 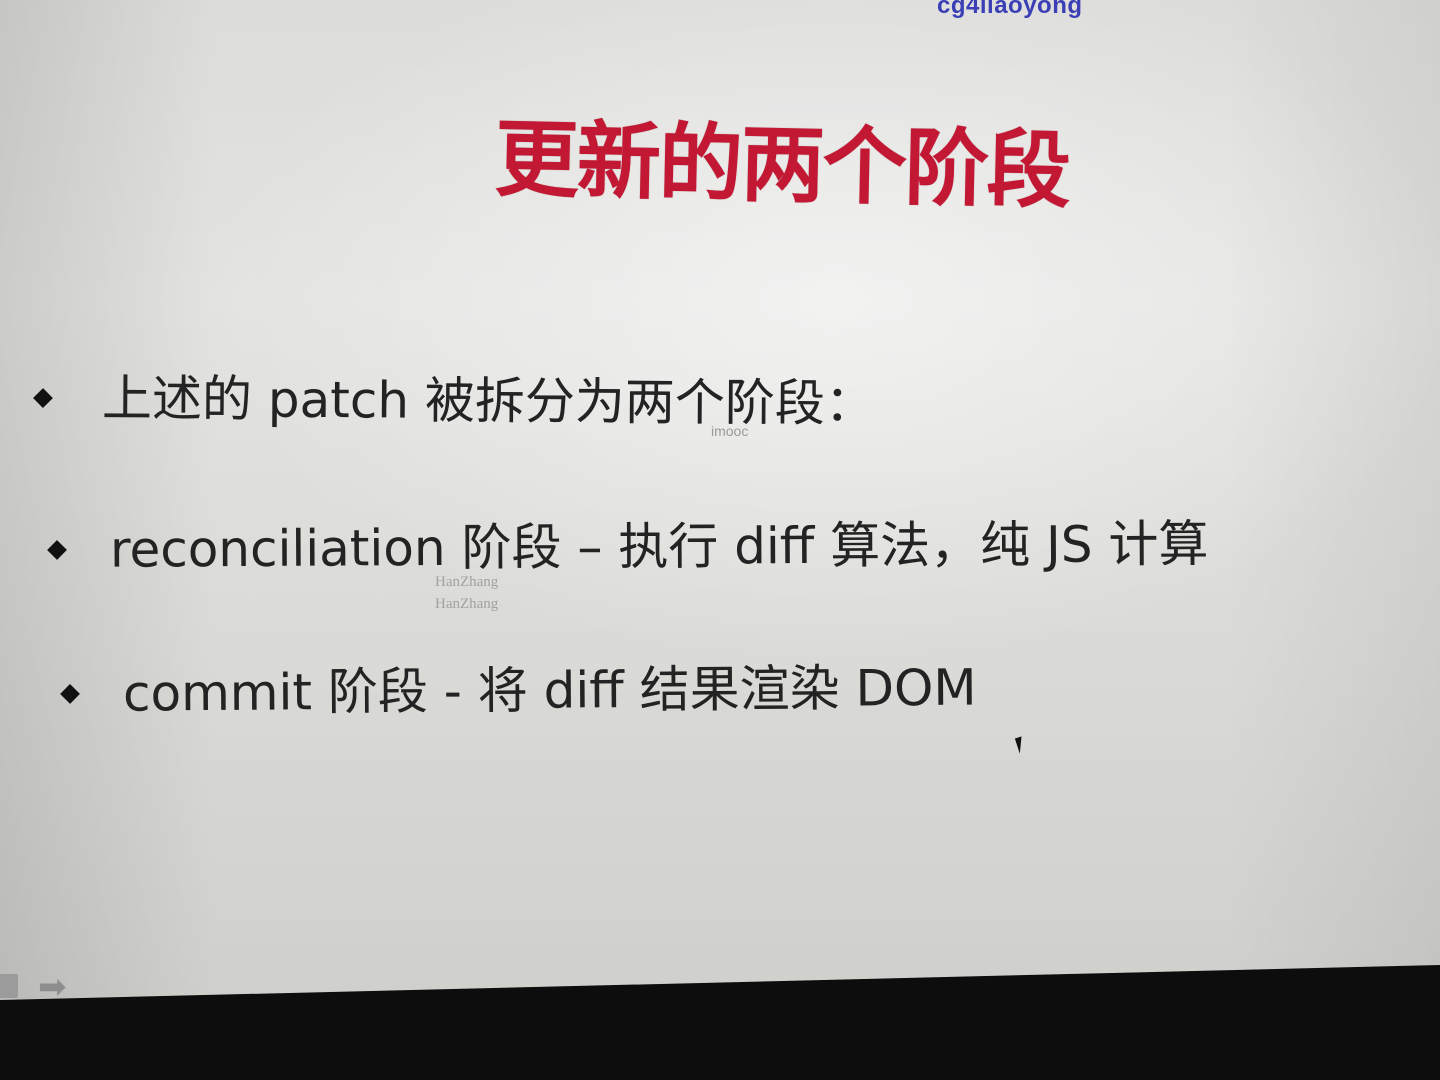 What do you see at coordinates (730, 431) in the screenshot?
I see `imooc-watermark: imooc` at bounding box center [730, 431].